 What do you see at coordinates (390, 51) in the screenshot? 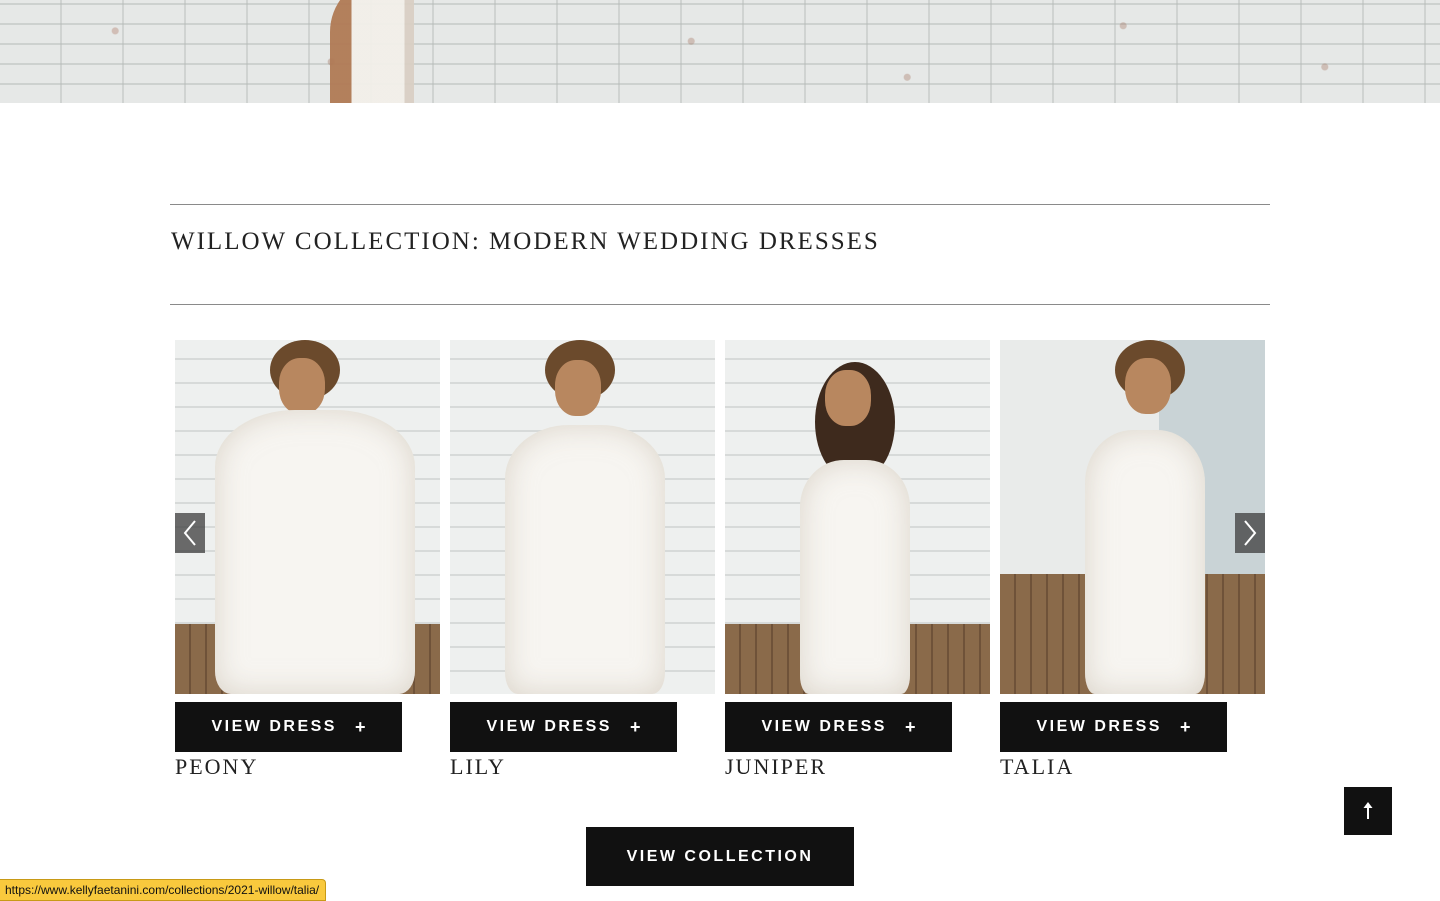
I see `hero-model-figure` at bounding box center [390, 51].